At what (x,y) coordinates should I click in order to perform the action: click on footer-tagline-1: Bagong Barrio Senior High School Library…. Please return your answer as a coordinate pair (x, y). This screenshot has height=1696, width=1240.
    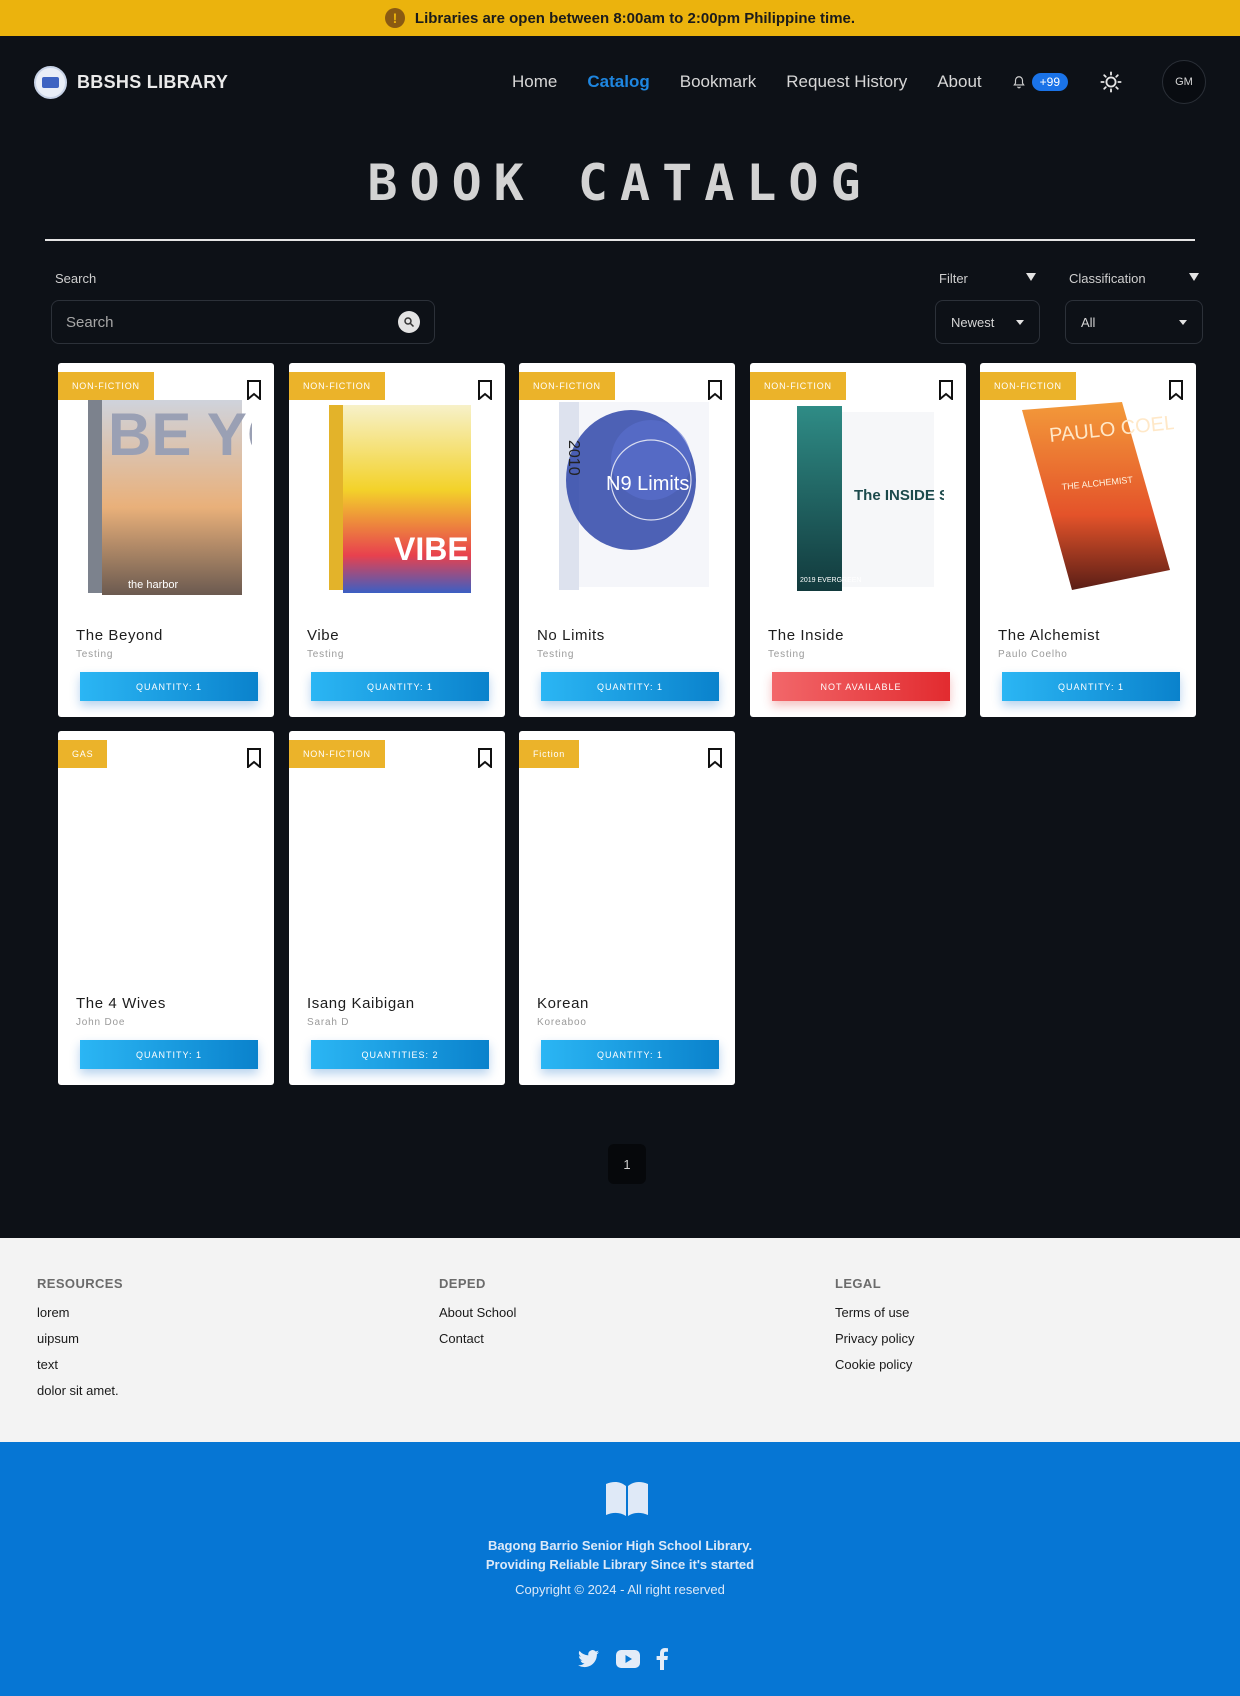
    Looking at the image, I should click on (620, 1545).